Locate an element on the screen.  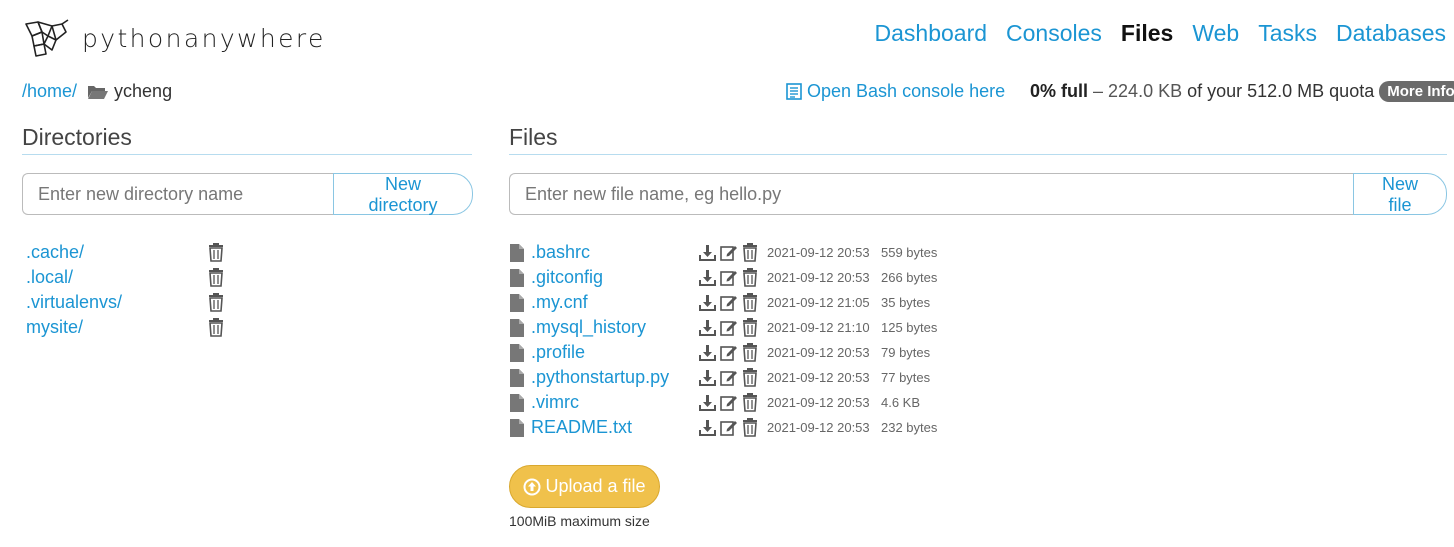
directory-list: .cache/ .local/ .virtualenvs/ mysite/ is located at coordinates (125, 290).